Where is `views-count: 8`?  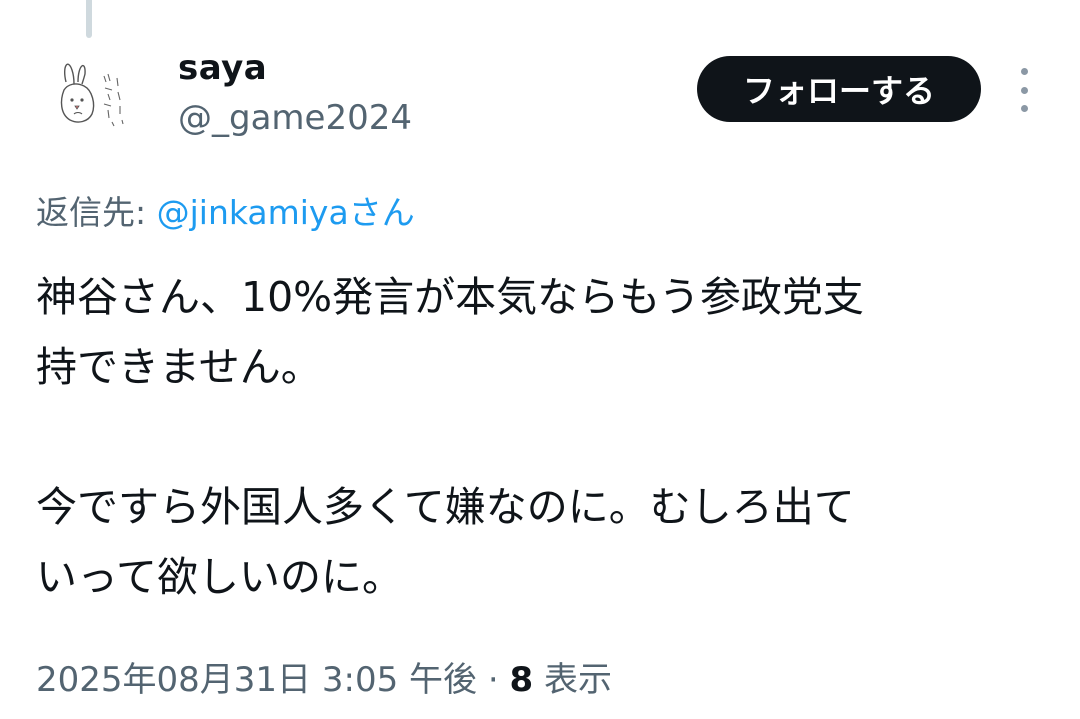
views-count: 8 is located at coordinates (521, 680).